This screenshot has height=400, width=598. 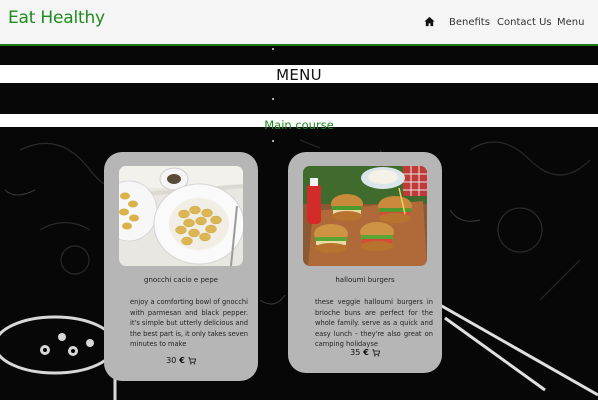 I want to click on card-price: 35, so click(x=355, y=352).